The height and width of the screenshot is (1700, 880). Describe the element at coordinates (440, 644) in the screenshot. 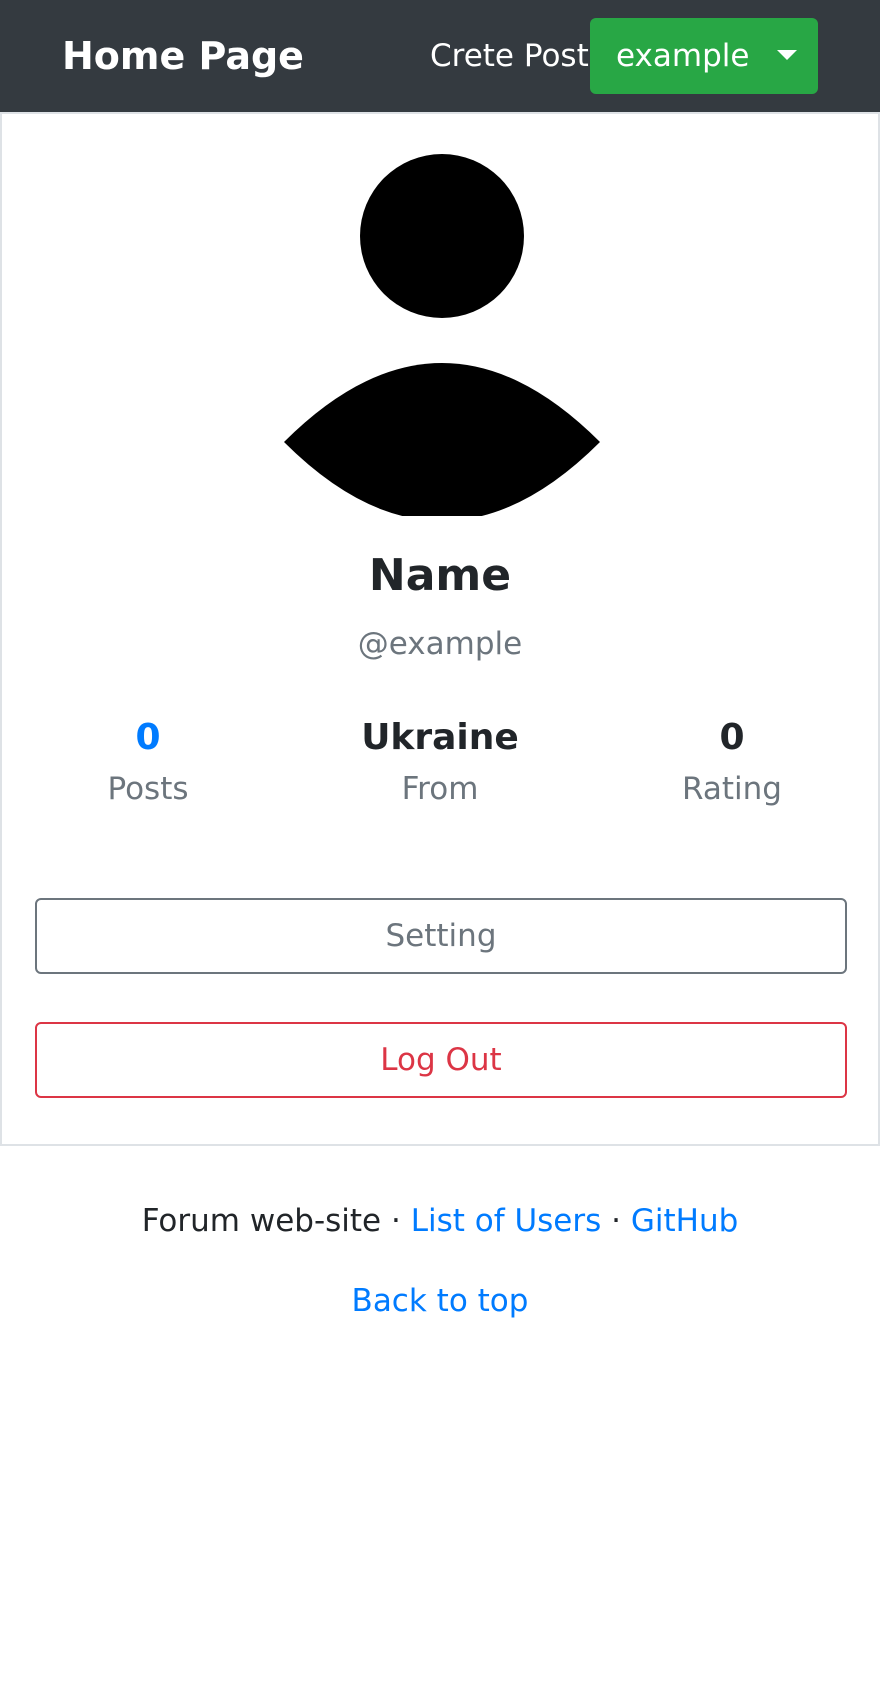

I see `profile-handle: @example` at that location.